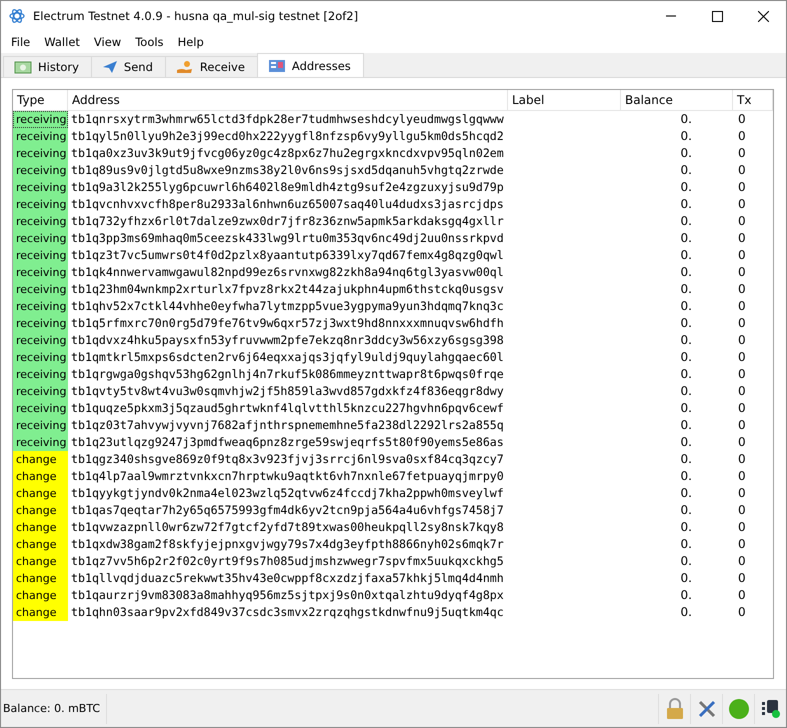 The image size is (787, 728). I want to click on tab: Addresses, so click(310, 65).